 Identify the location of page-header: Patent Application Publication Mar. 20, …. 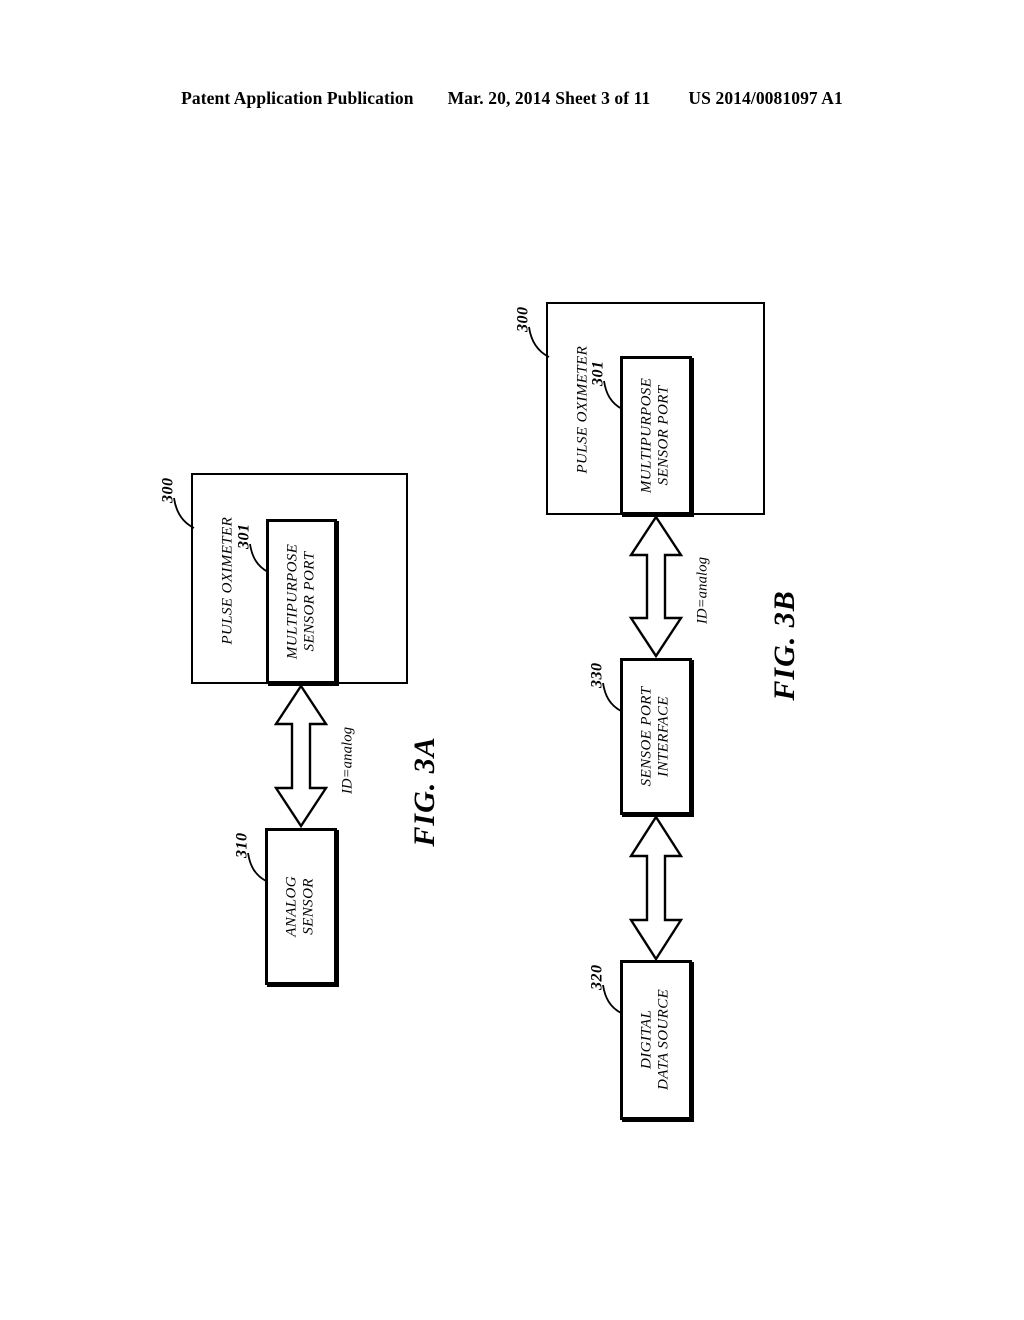
(512, 100).